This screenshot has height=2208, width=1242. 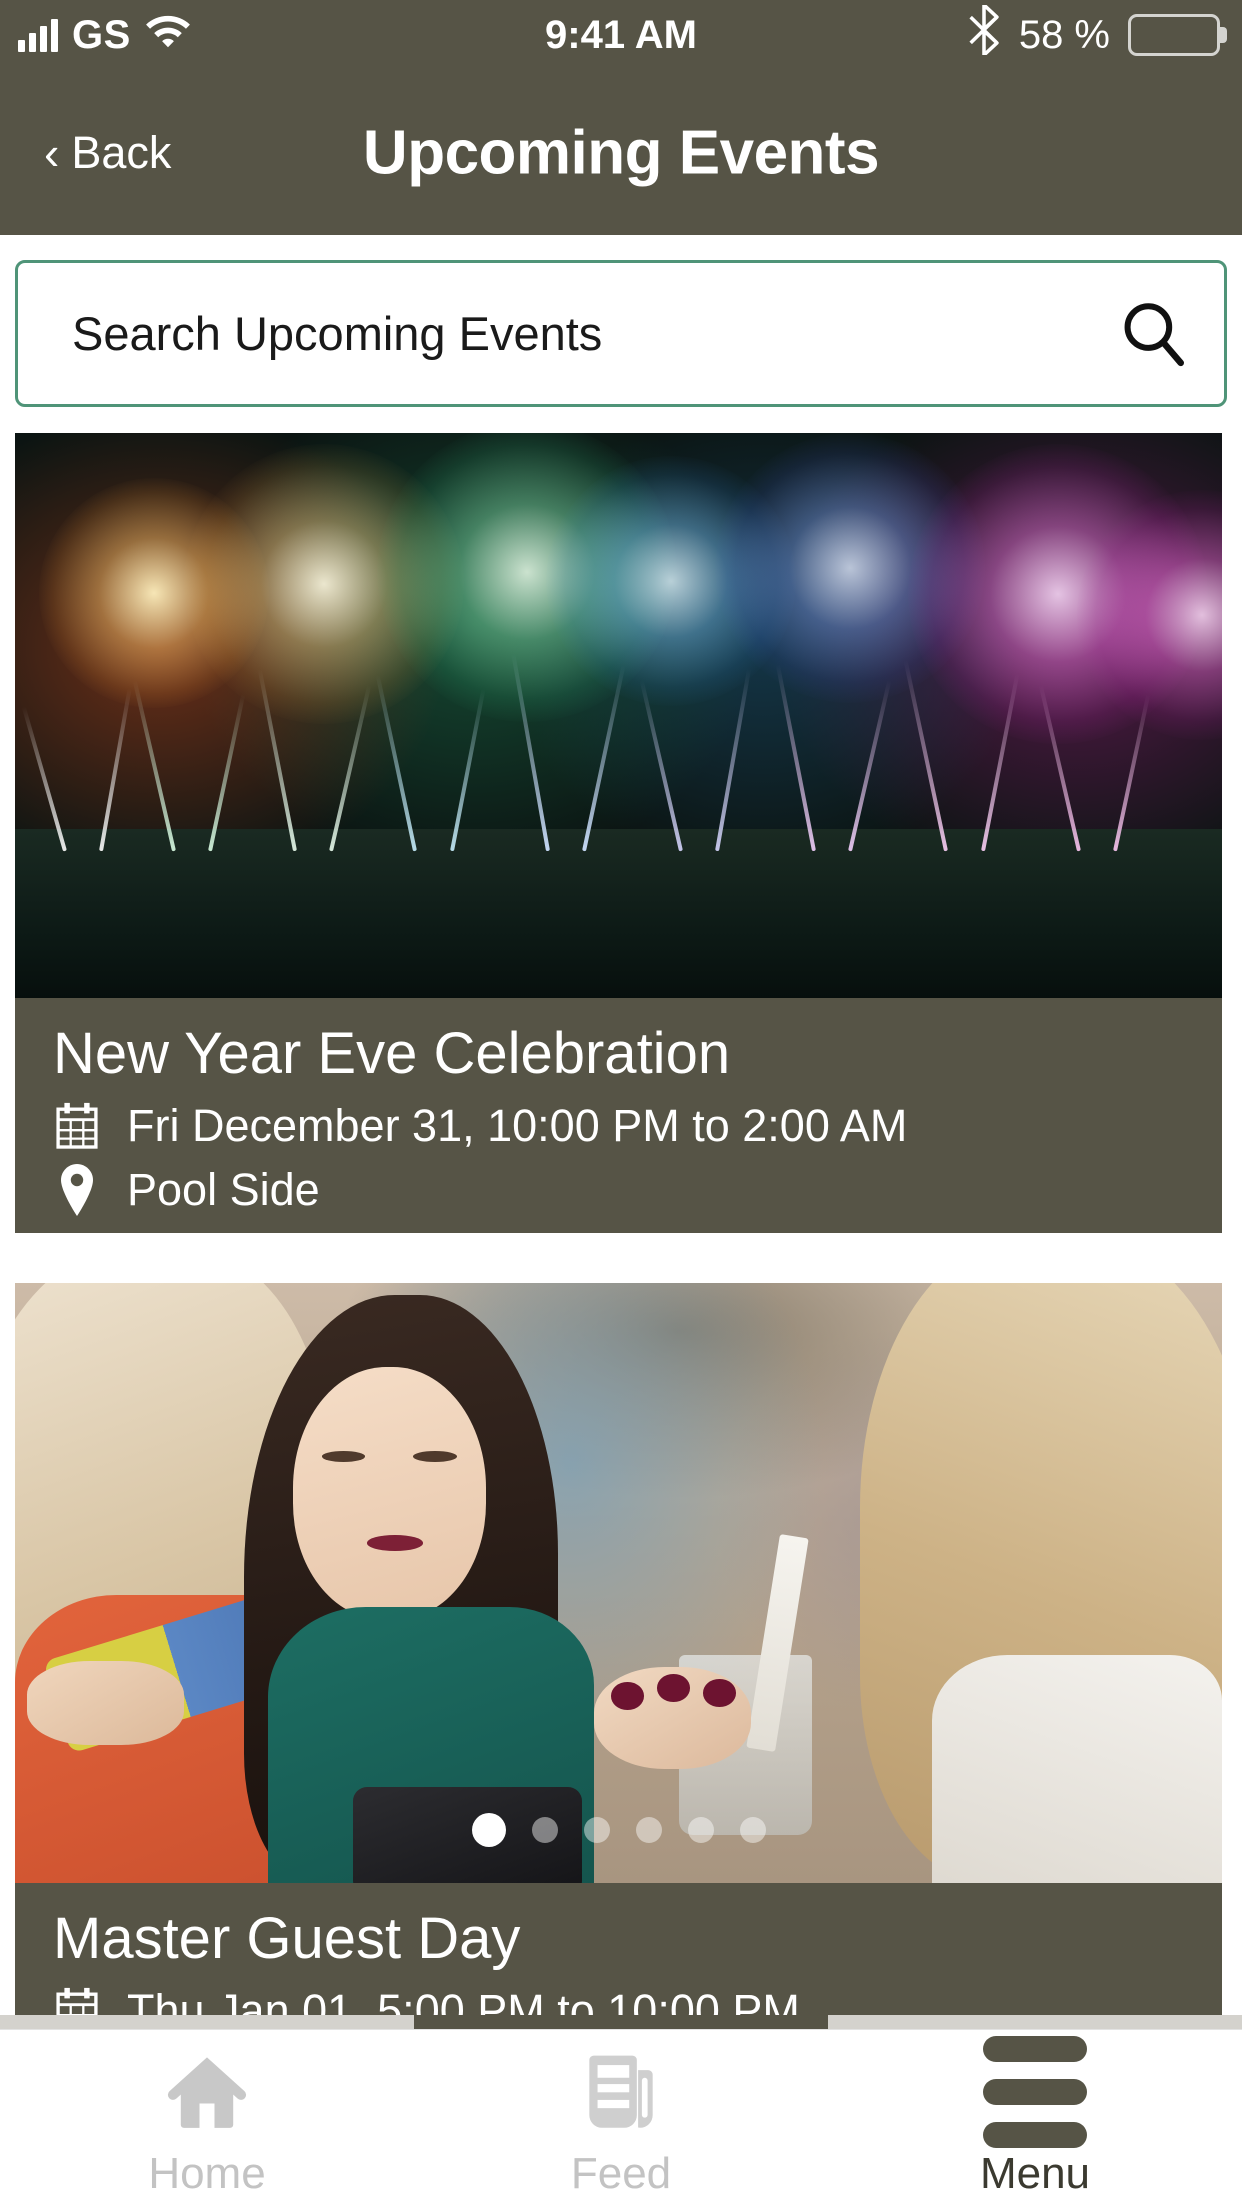 I want to click on bottom-tab-bar: Home Feed Menu, so click(x=621, y=2118).